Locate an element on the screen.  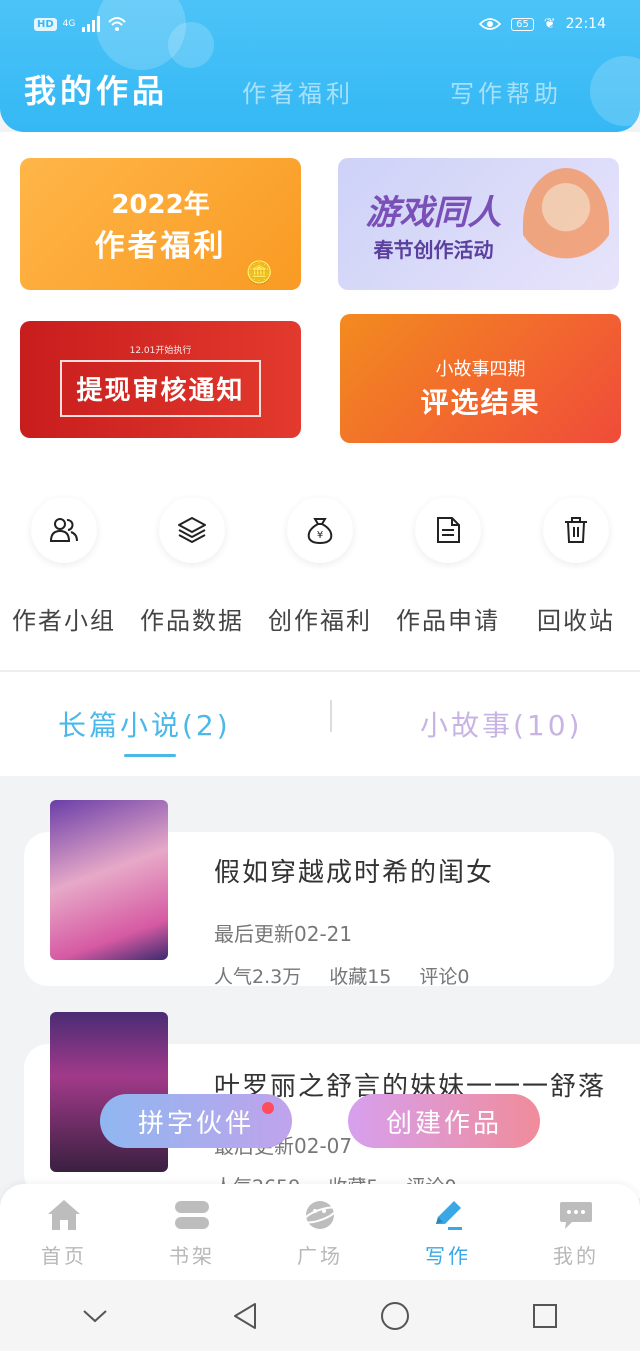
nav-label: 书架 is located at coordinates (192, 1256).